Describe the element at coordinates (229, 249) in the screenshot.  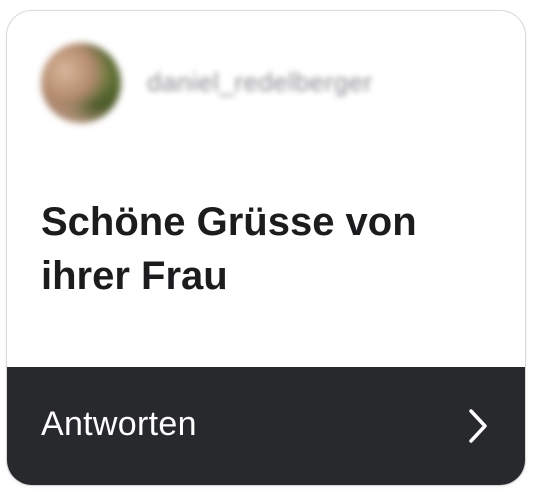
I see `message-text: Schöne Grüsse von ihrer Frau` at that location.